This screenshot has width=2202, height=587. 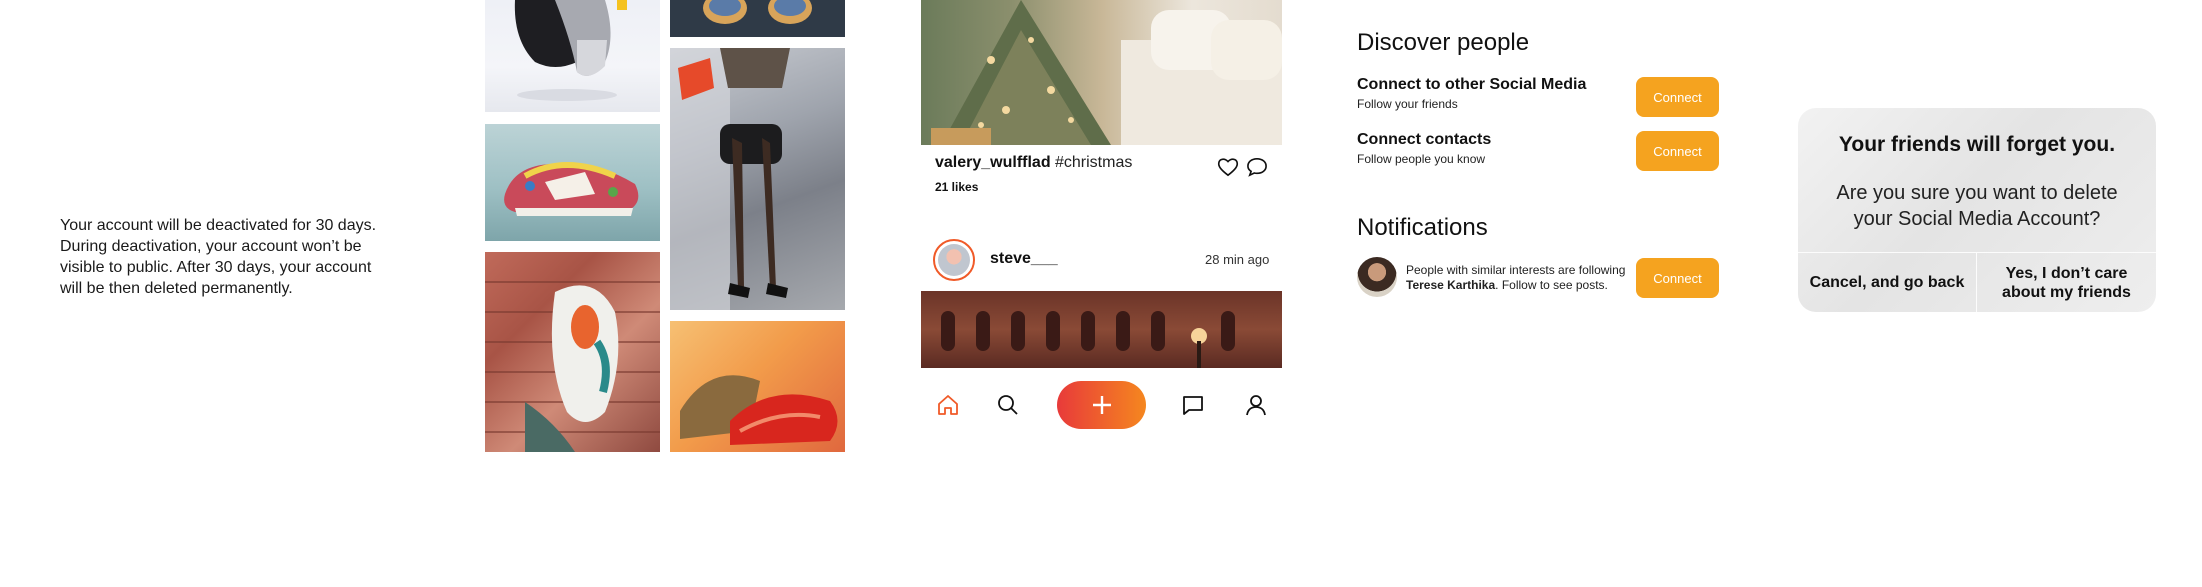 I want to click on dialog-title: Your friends will forget you., so click(x=1977, y=144).